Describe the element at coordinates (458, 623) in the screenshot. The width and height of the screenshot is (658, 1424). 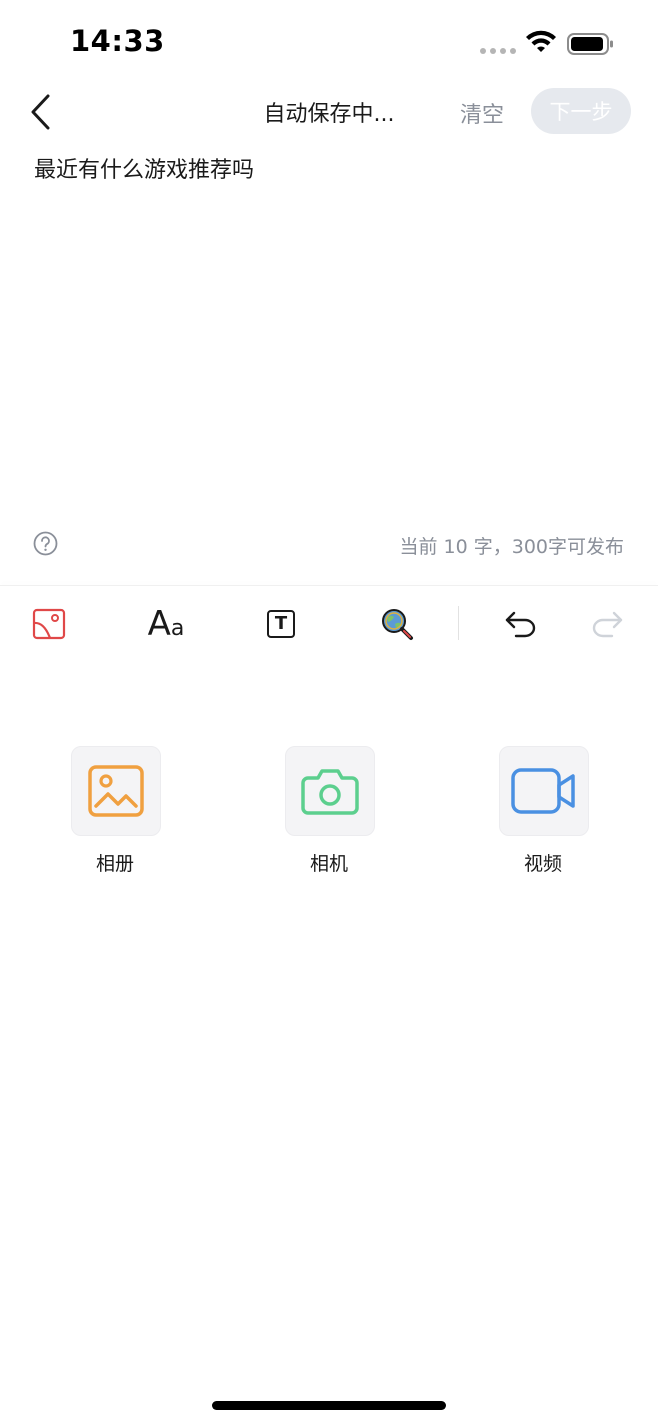
I see `toolbar-separator` at that location.